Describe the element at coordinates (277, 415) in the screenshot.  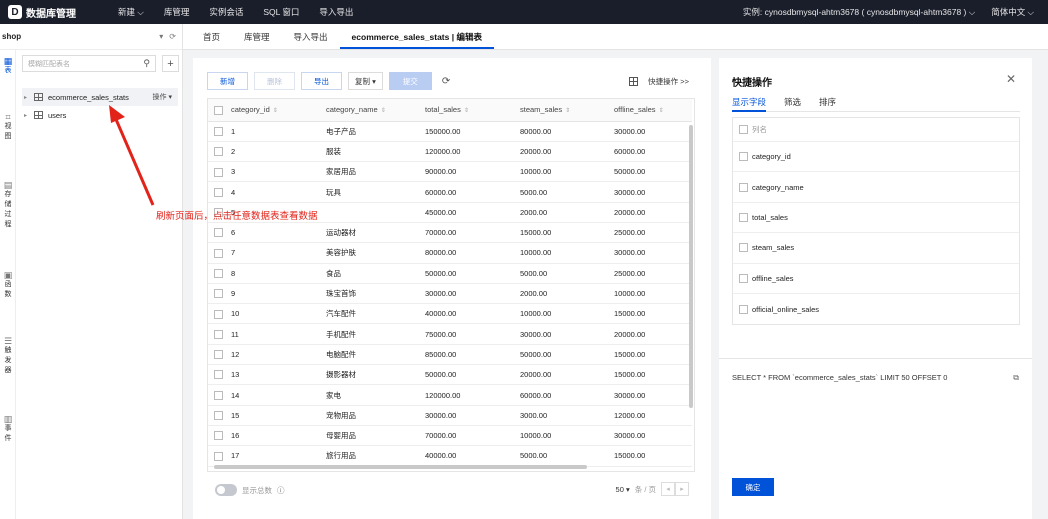
I see `table-cell: 15` at that location.